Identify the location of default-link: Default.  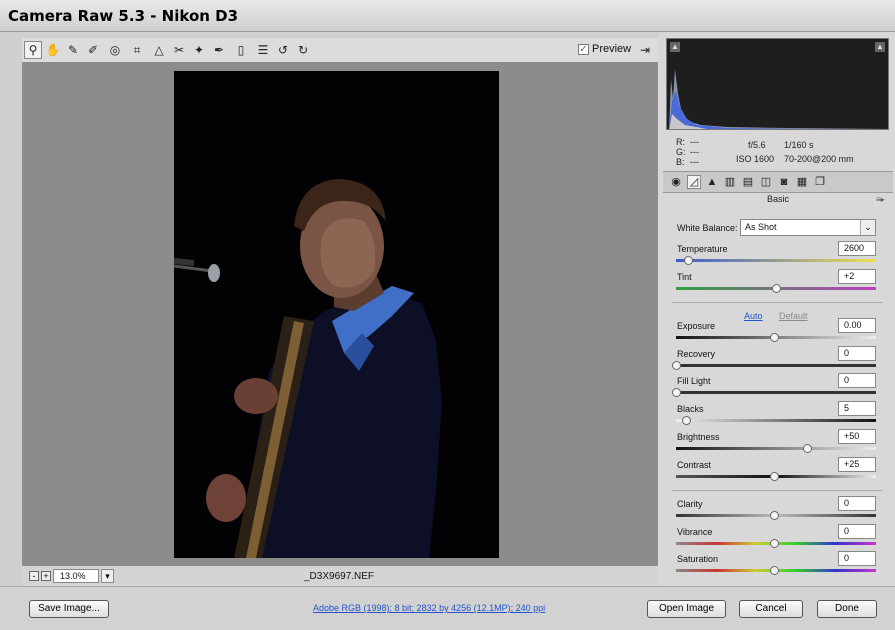
(793, 316).